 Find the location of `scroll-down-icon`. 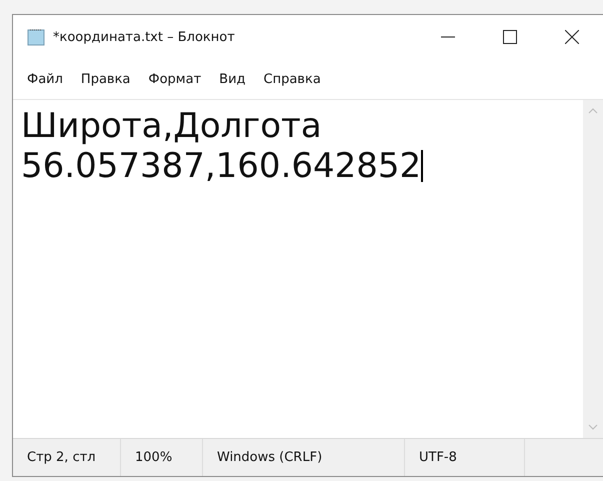

scroll-down-icon is located at coordinates (593, 427).